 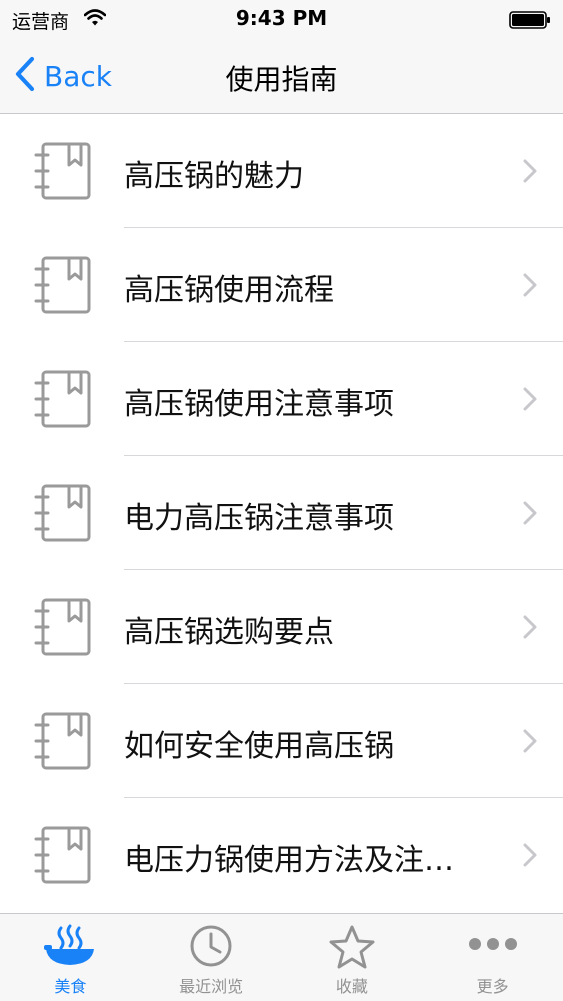 I want to click on list-item-label: 高压锅的魅力, so click(x=214, y=176).